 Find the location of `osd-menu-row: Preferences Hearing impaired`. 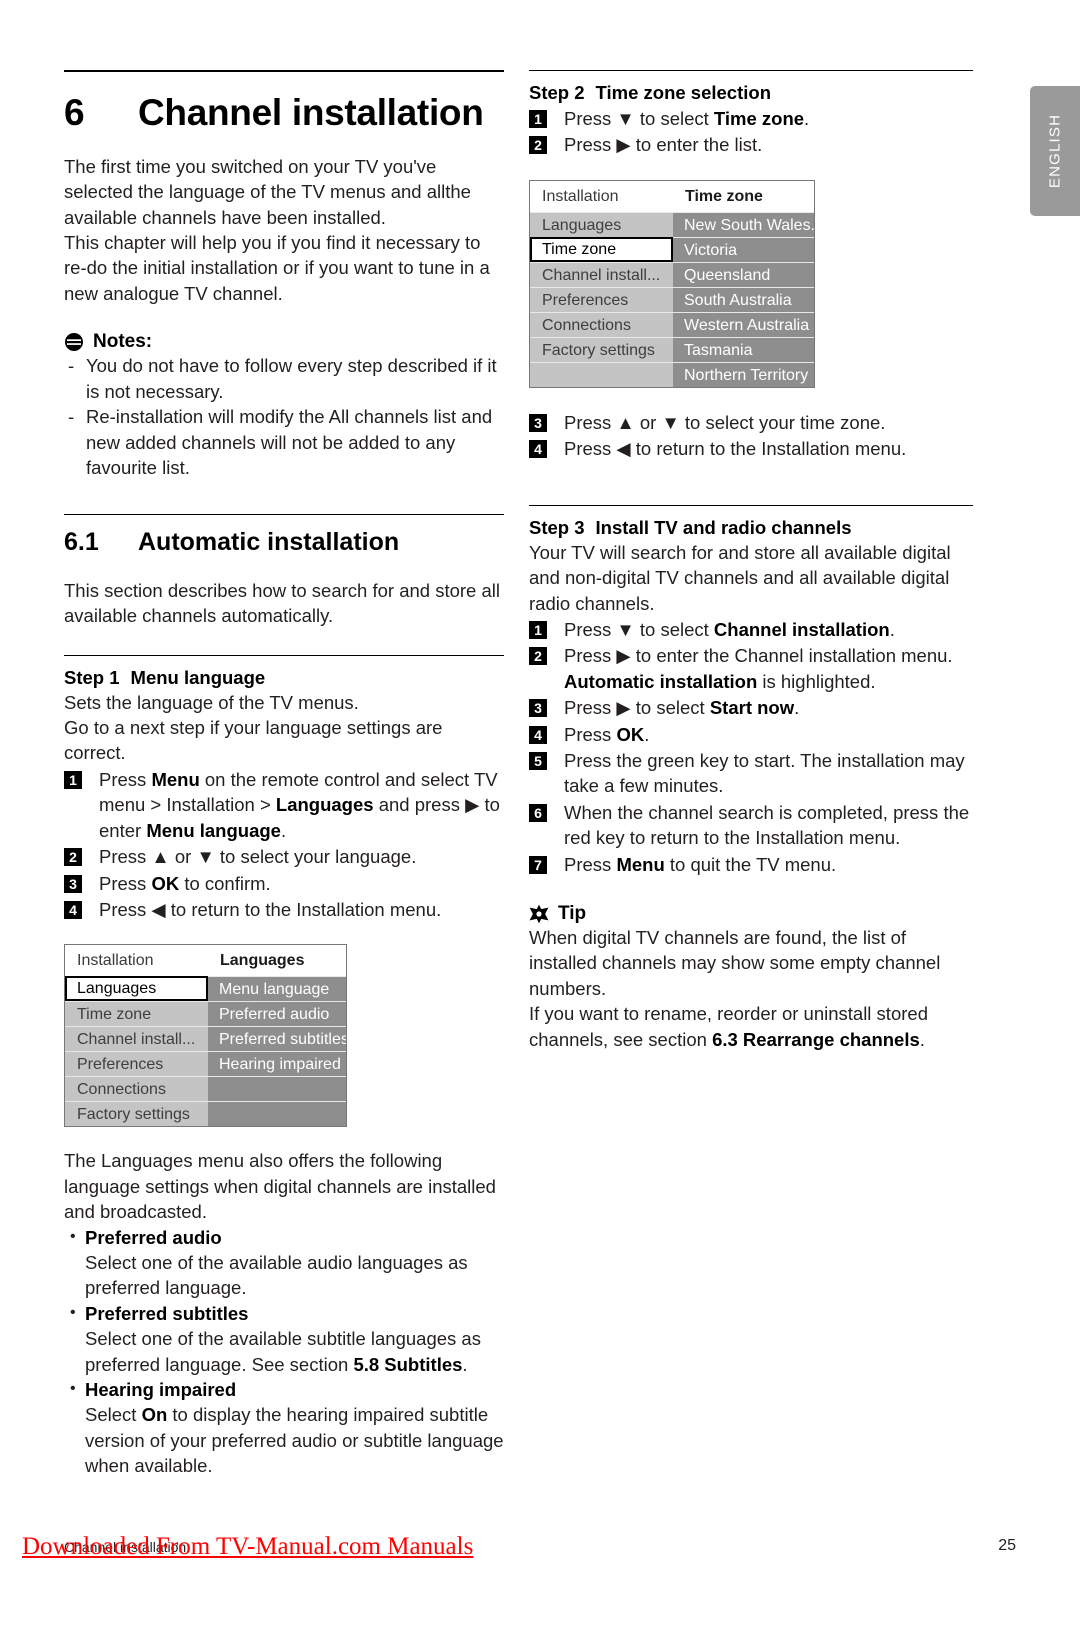

osd-menu-row: Preferences Hearing impaired is located at coordinates (205, 1064).